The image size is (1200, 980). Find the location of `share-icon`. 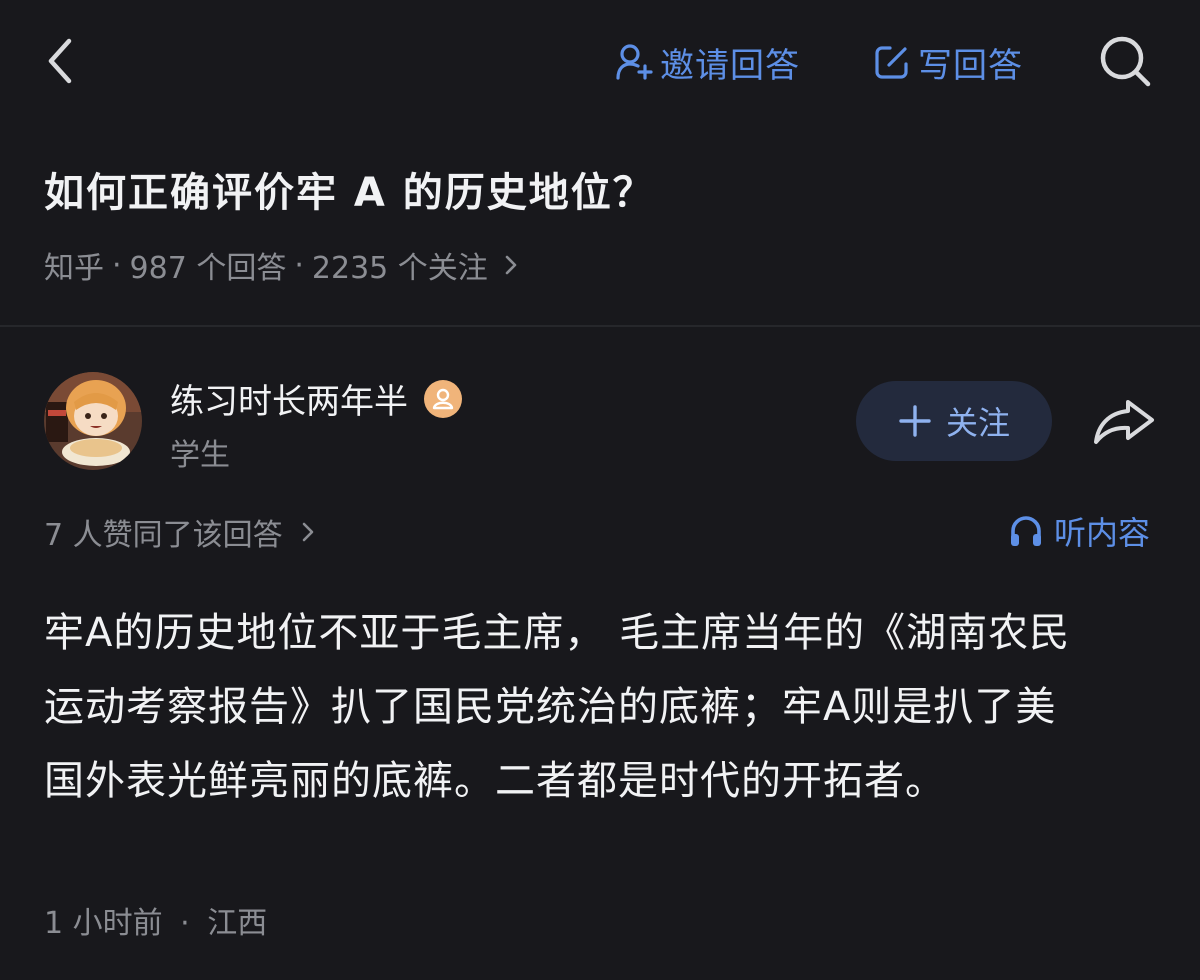

share-icon is located at coordinates (1124, 422).